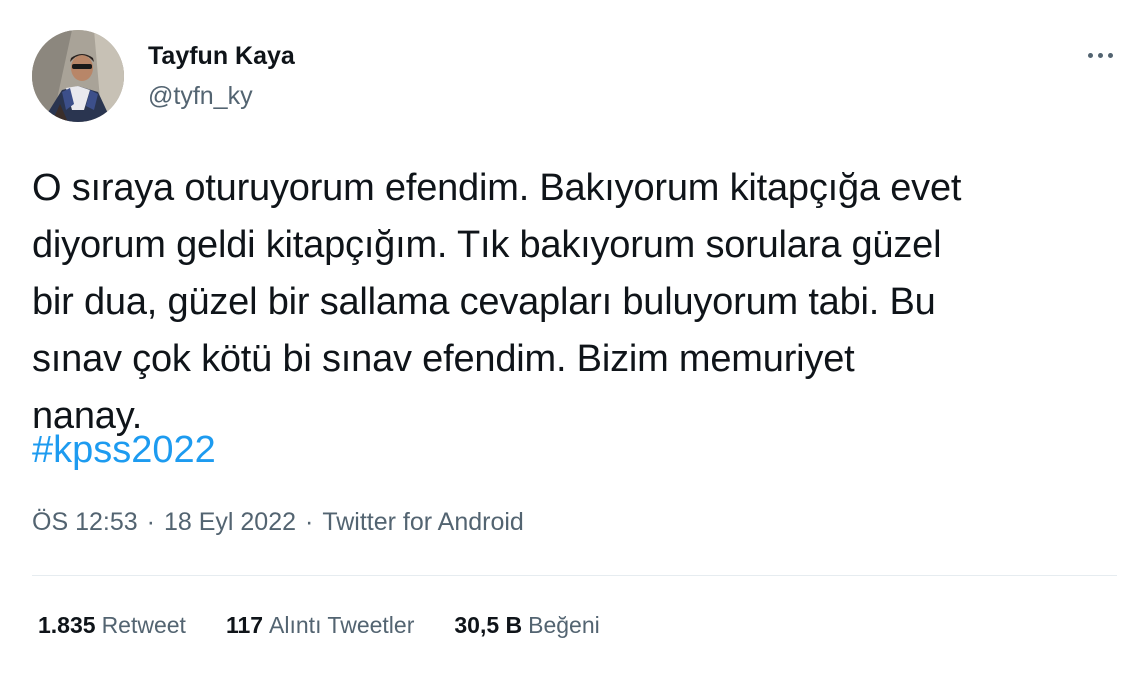 The image size is (1147, 675). What do you see at coordinates (85, 522) in the screenshot?
I see `tweet-time: ÖS 12:53` at bounding box center [85, 522].